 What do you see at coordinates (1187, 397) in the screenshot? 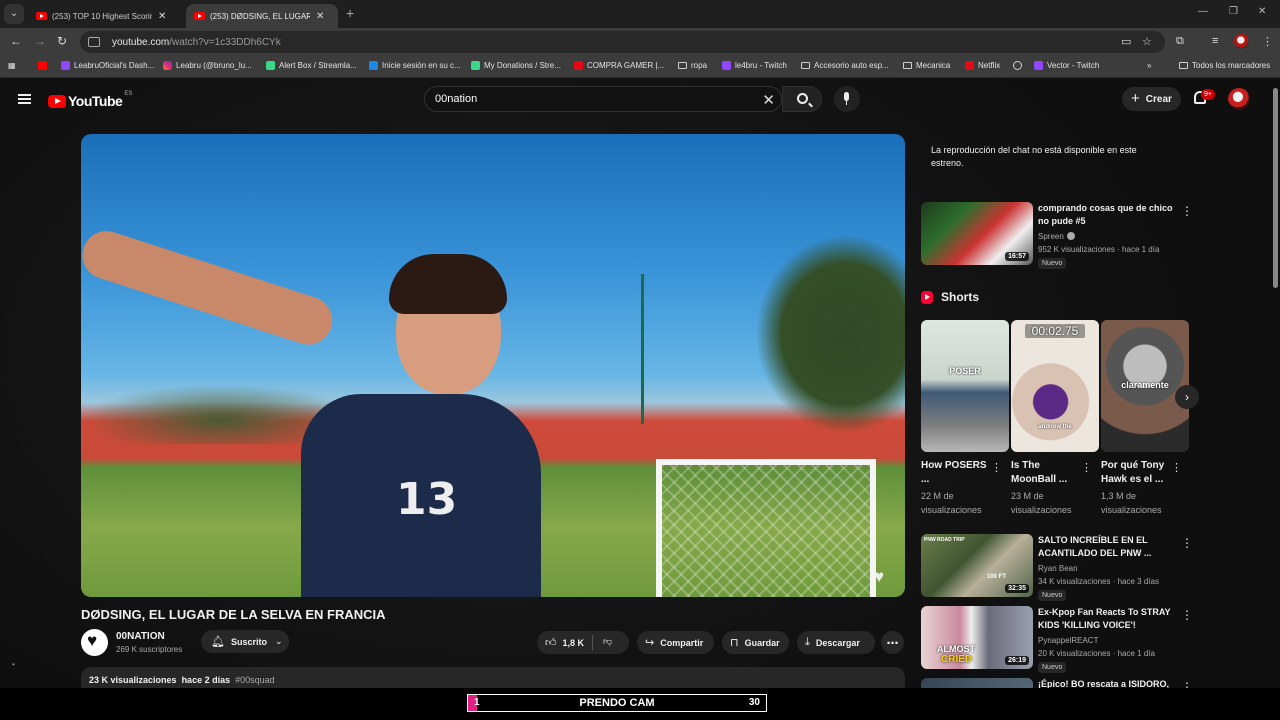
I see `chevron-right-icon: ›` at bounding box center [1187, 397].